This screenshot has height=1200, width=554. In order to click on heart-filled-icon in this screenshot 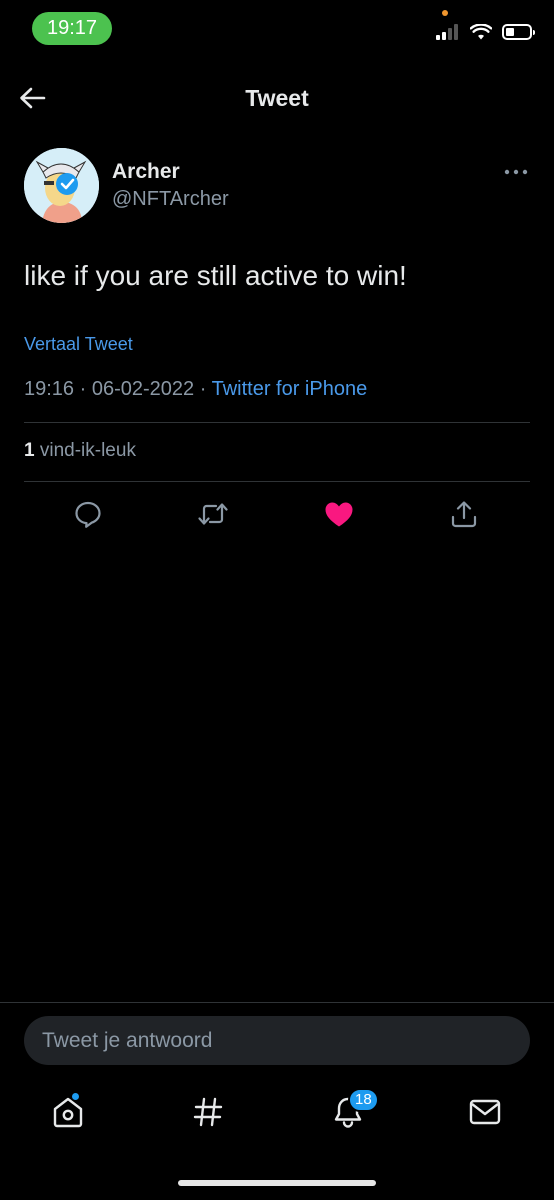, I will do `click(339, 514)`.